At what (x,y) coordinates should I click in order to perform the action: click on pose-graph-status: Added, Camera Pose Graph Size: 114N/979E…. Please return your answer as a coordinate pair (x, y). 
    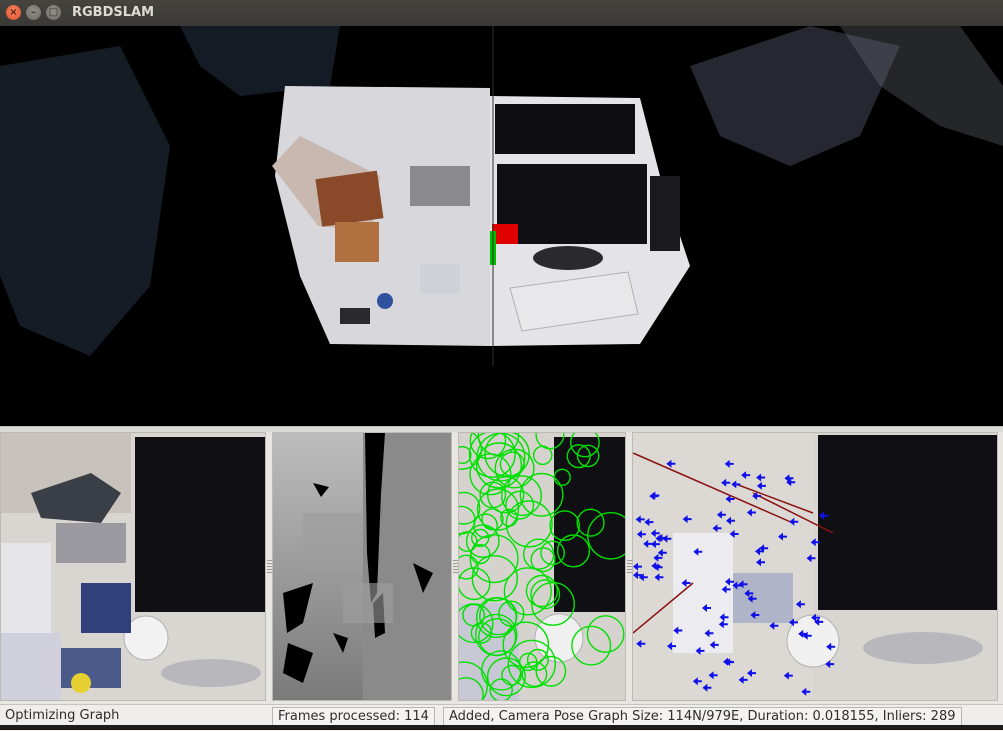
    Looking at the image, I should click on (702, 717).